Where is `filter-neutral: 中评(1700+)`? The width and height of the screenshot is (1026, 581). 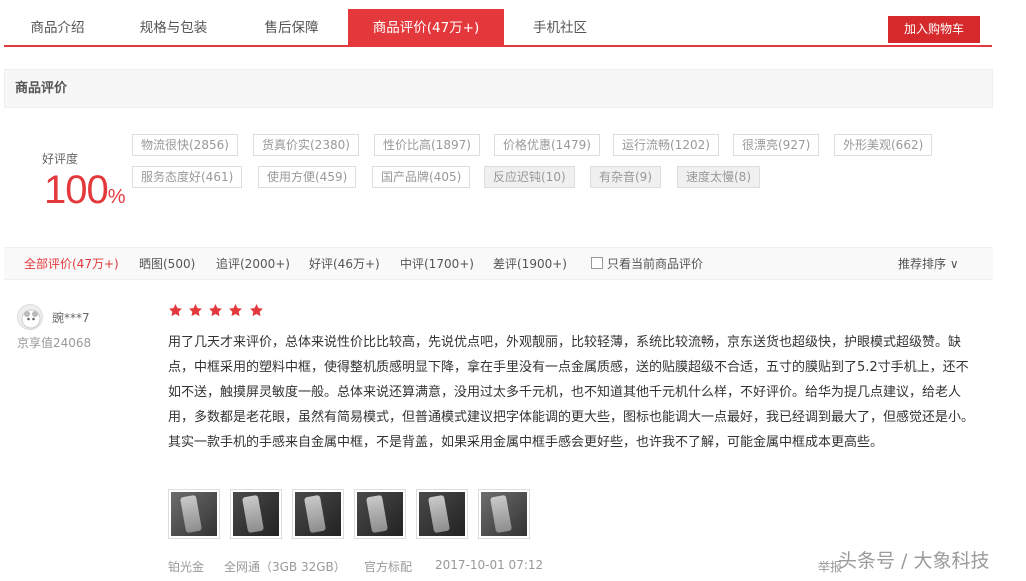
filter-neutral: 中评(1700+) is located at coordinates (437, 264).